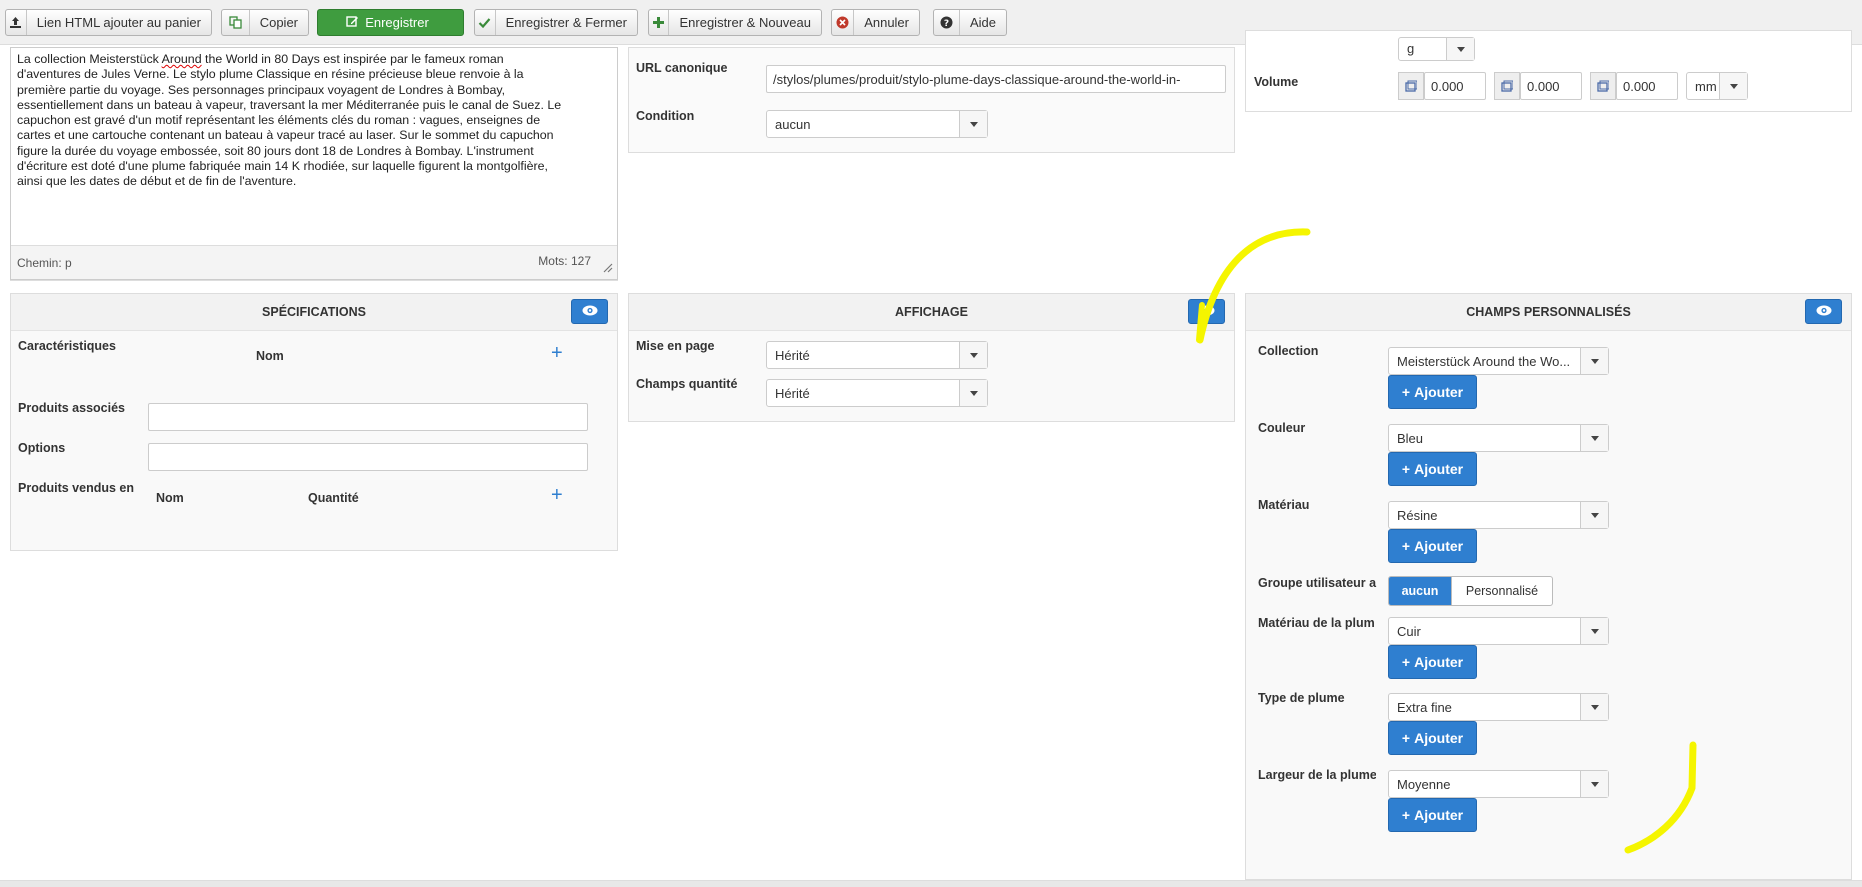 The image size is (1862, 887). I want to click on sold-in-qty-col: Quantité, so click(333, 498).